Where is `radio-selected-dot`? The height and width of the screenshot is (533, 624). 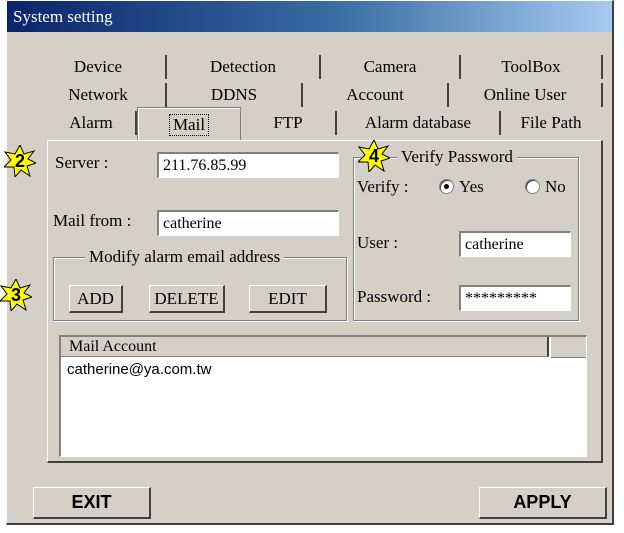 radio-selected-dot is located at coordinates (446, 186).